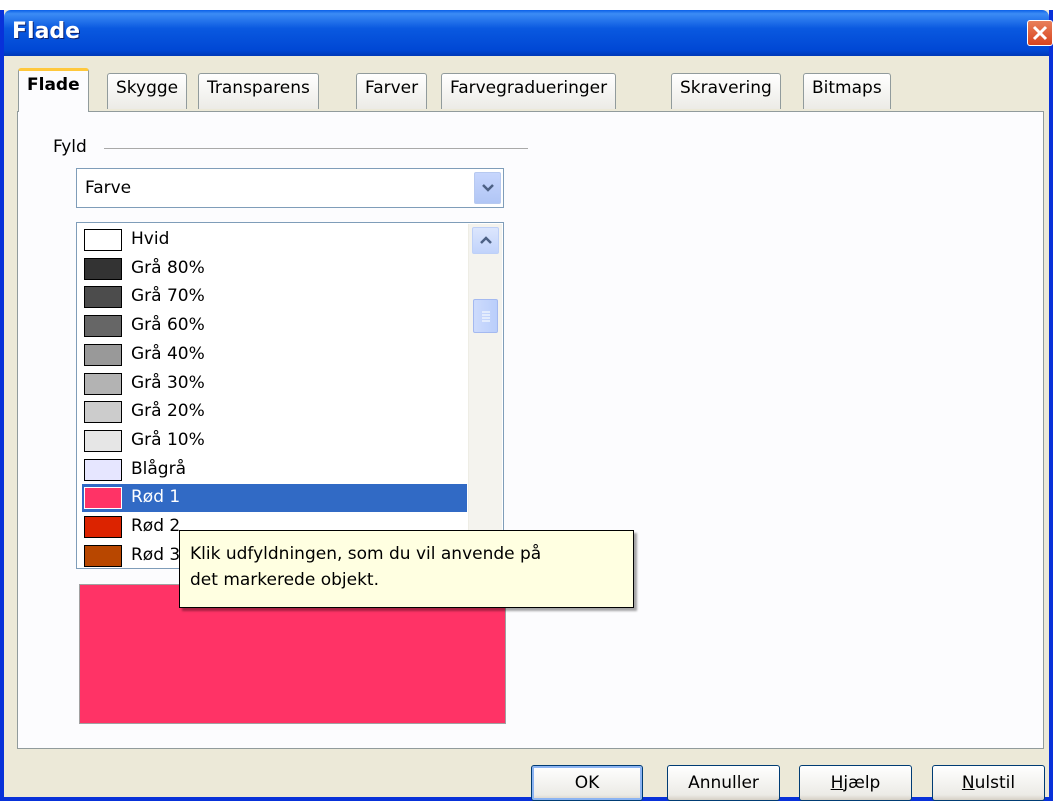 This screenshot has width=1053, height=801. What do you see at coordinates (995, 783) in the screenshot?
I see `reset-label-rest: ulstil` at bounding box center [995, 783].